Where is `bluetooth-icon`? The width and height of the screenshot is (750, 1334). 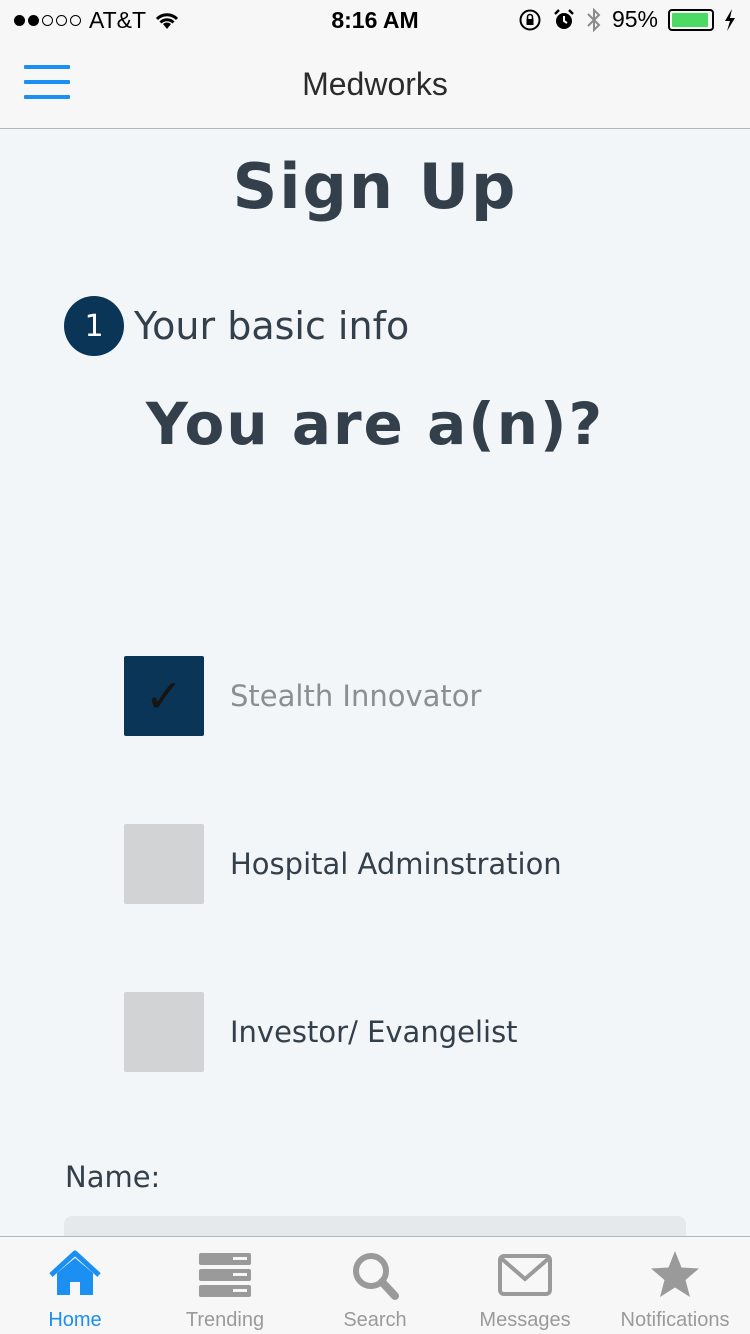
bluetooth-icon is located at coordinates (594, 19).